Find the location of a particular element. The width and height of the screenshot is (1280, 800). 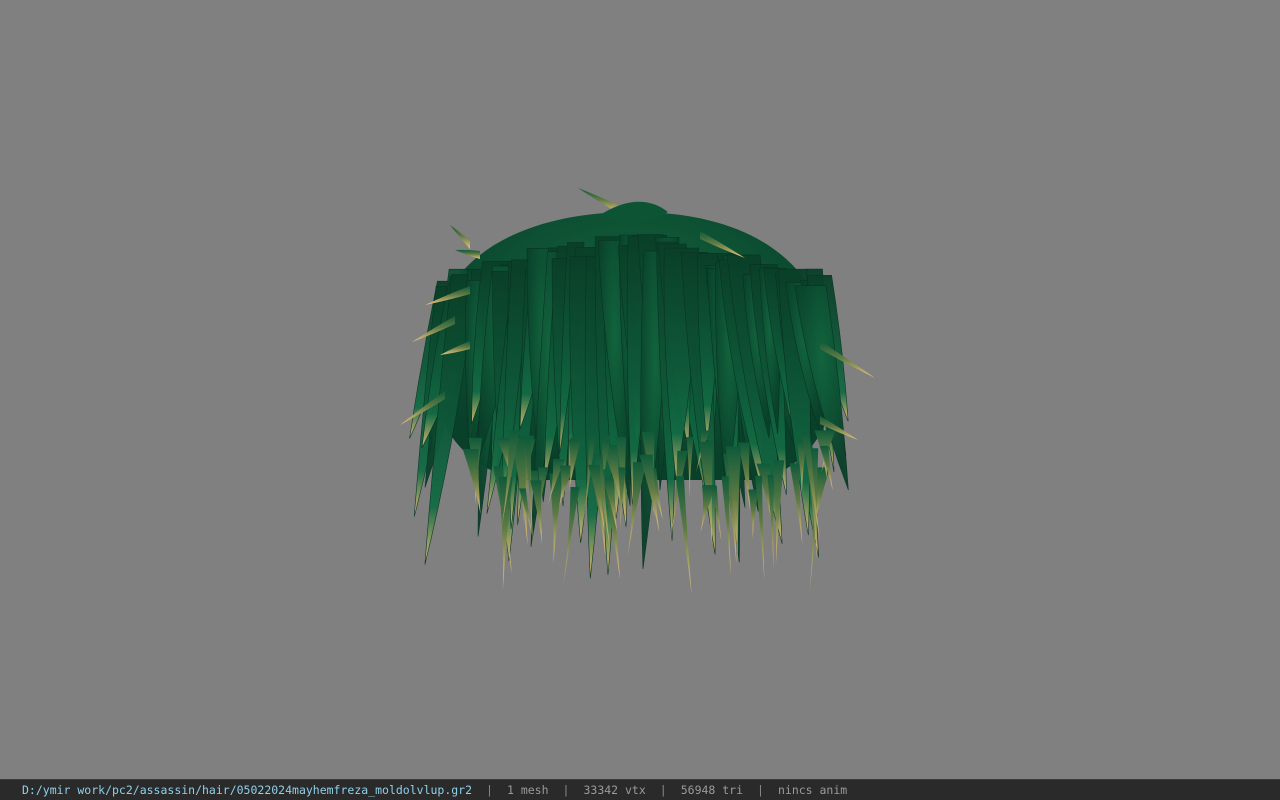

anim-status: nincs anim is located at coordinates (812, 790).